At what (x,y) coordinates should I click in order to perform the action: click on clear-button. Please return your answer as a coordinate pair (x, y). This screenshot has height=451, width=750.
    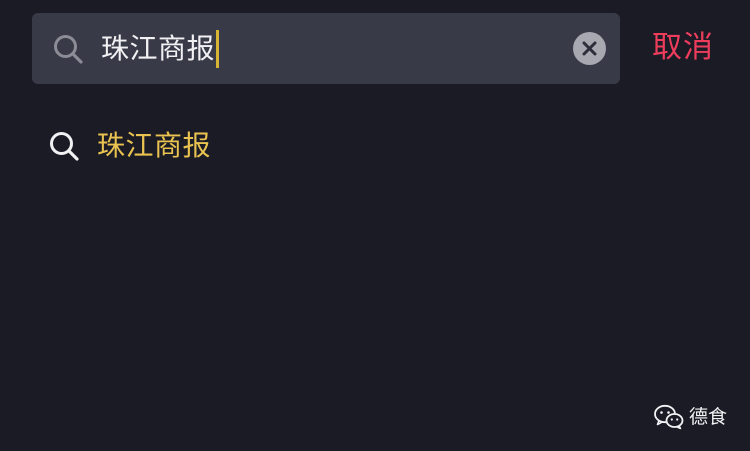
    Looking at the image, I should click on (589, 48).